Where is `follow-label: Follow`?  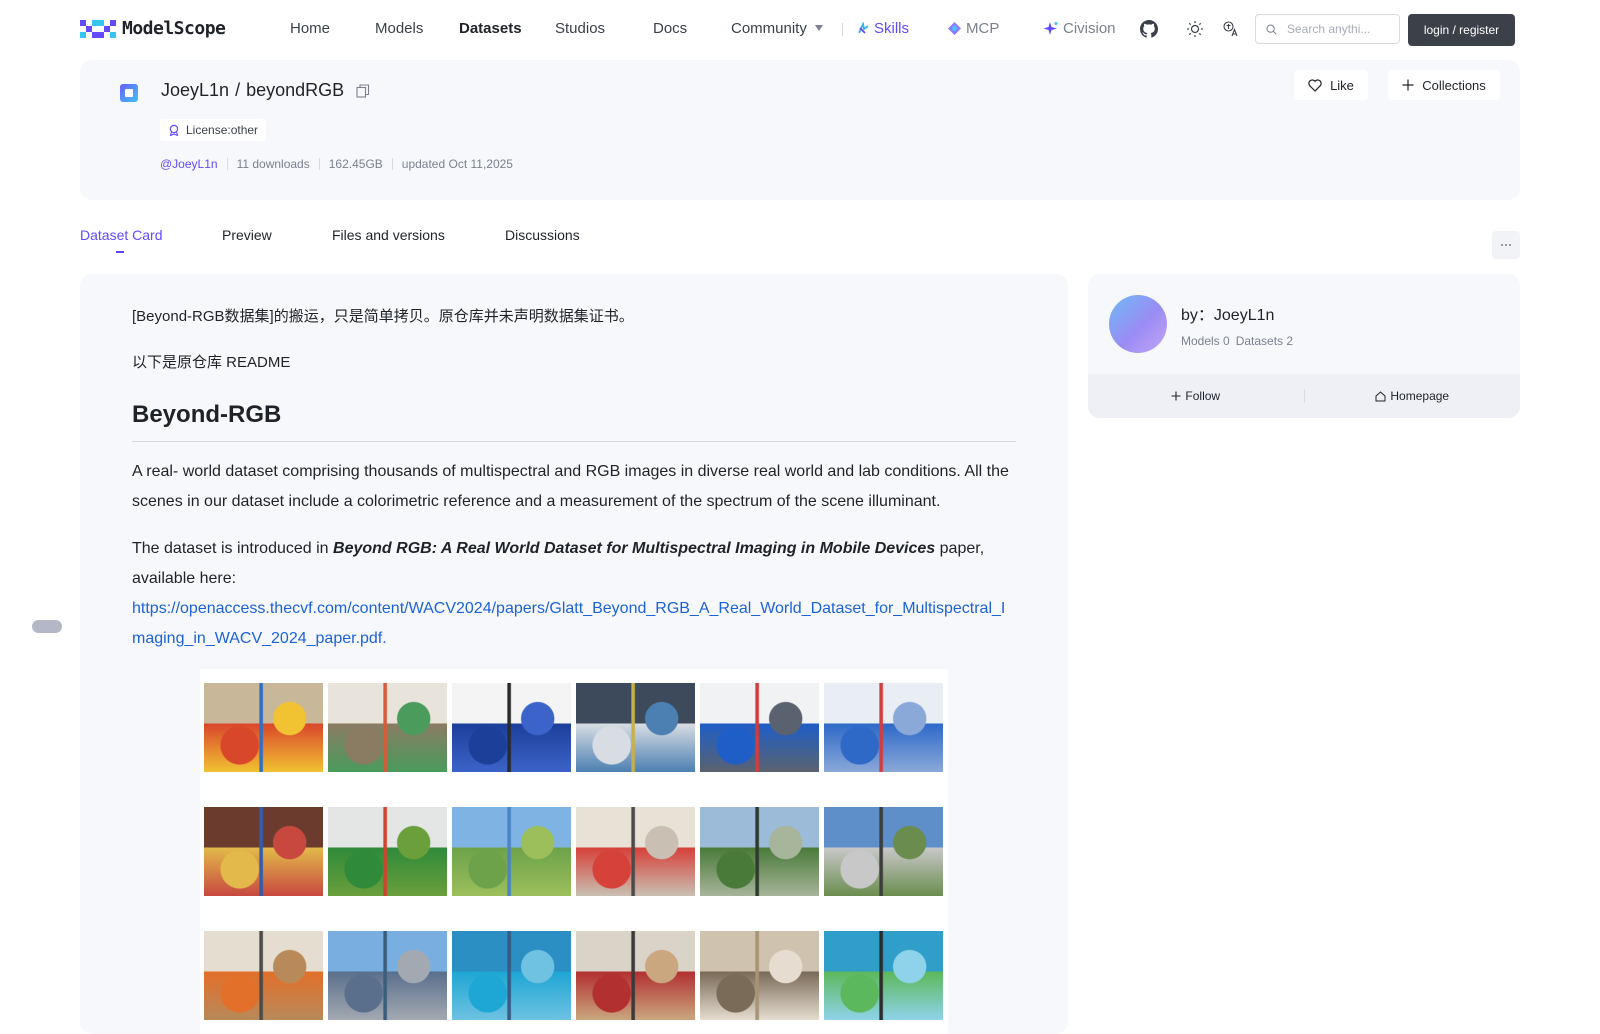 follow-label: Follow is located at coordinates (1203, 396).